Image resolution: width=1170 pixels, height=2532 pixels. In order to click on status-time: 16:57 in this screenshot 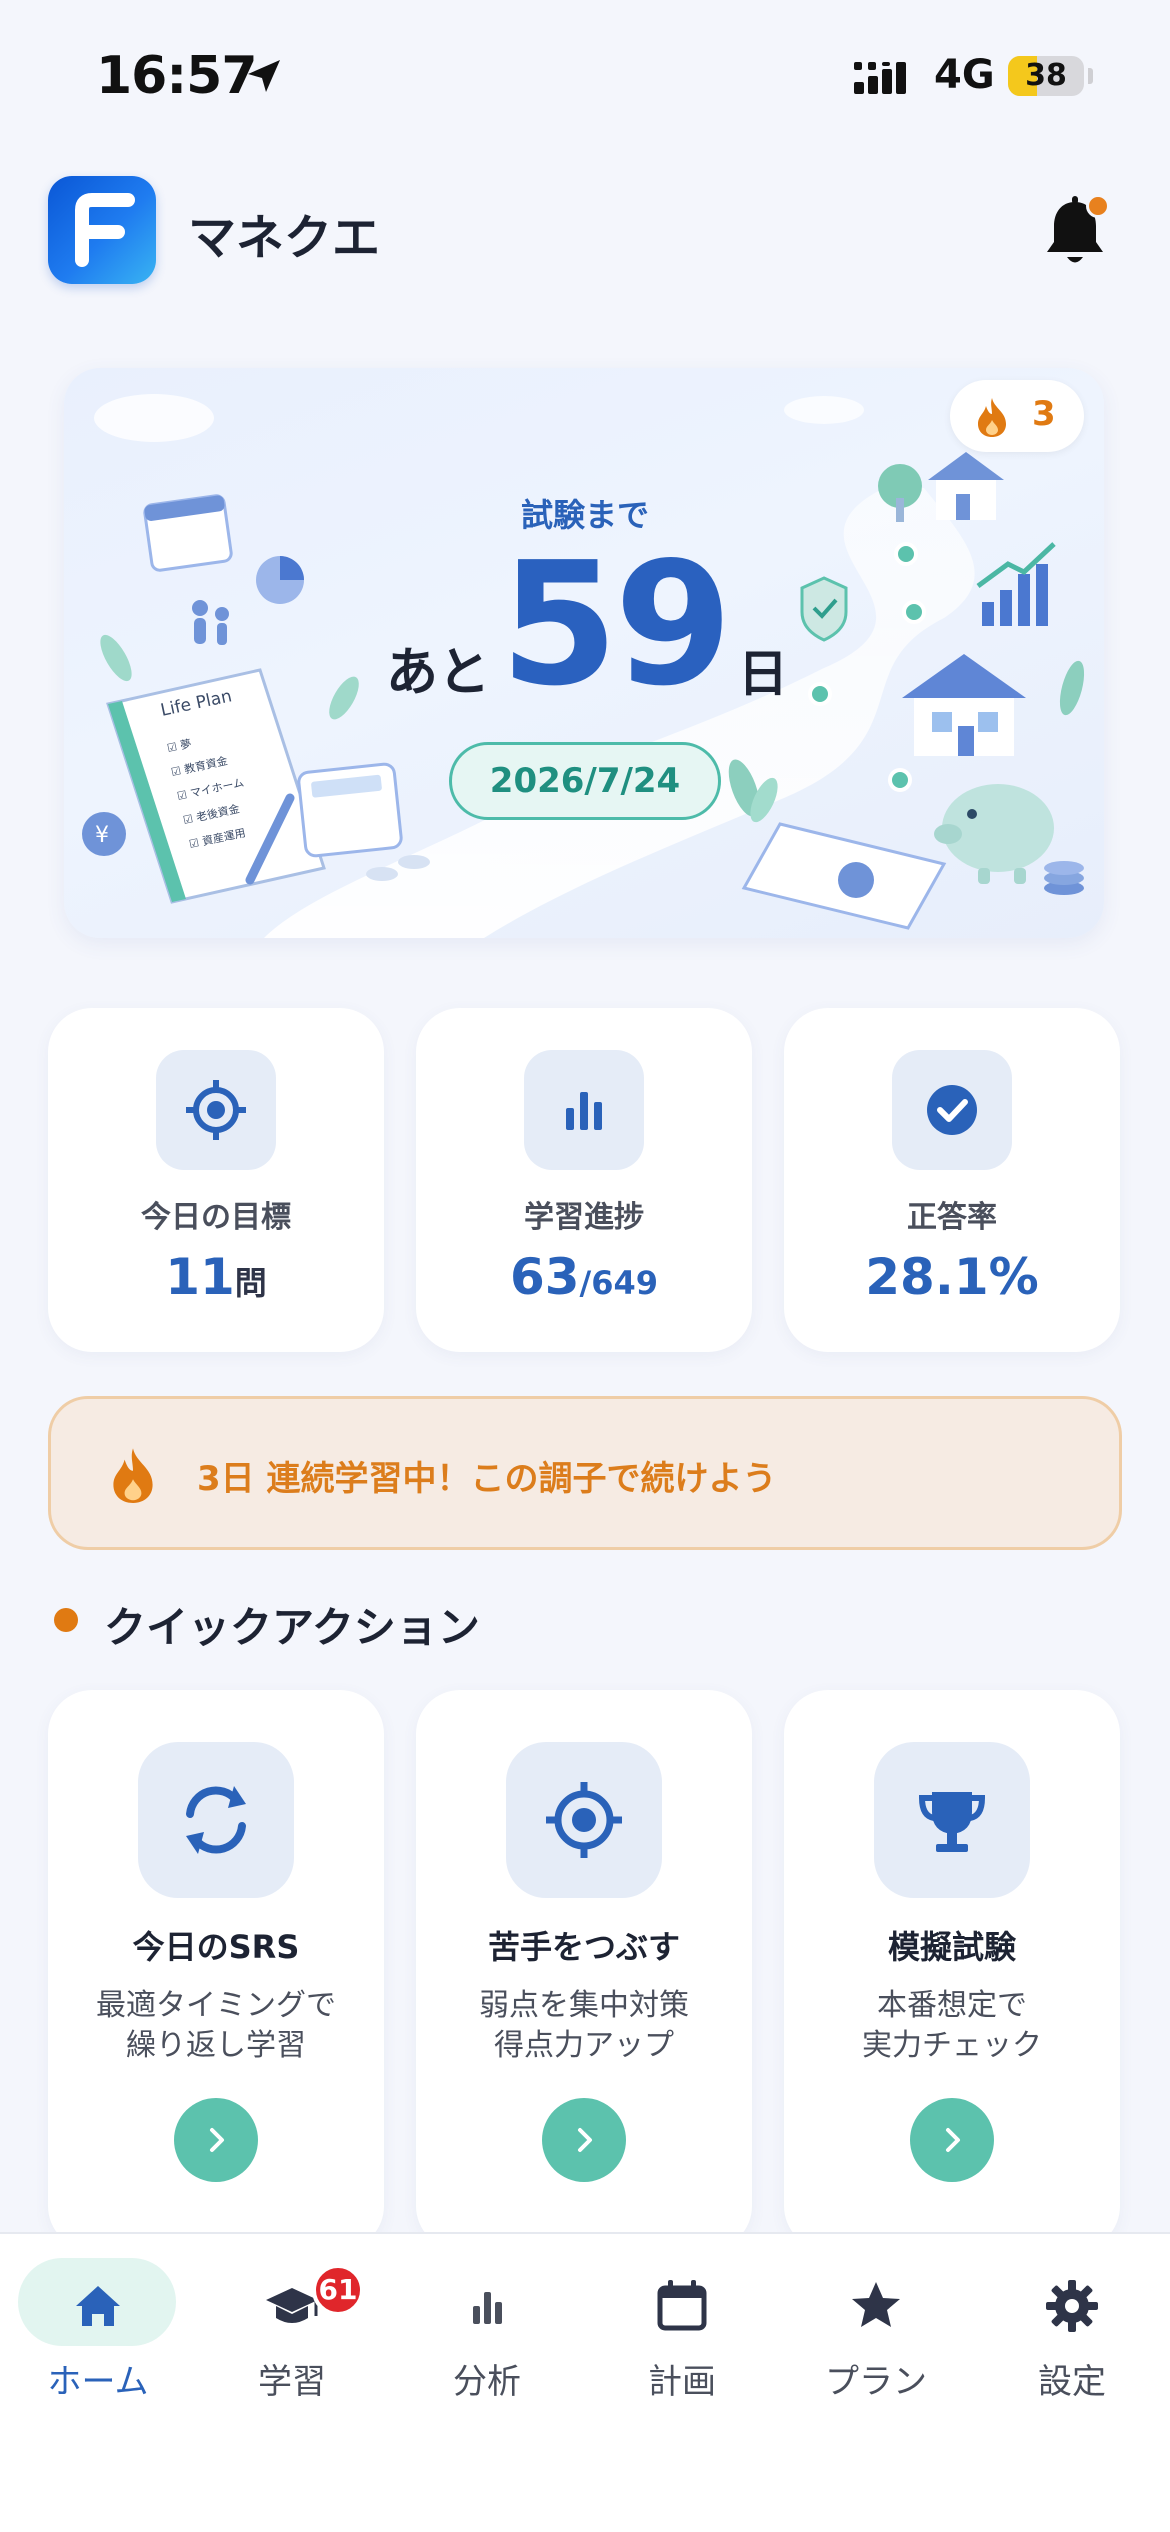, I will do `click(177, 76)`.